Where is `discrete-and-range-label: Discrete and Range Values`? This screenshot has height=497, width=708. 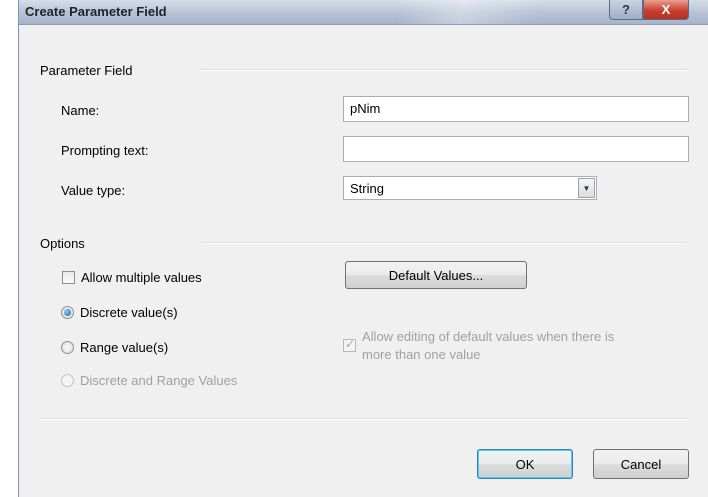
discrete-and-range-label: Discrete and Range Values is located at coordinates (159, 380).